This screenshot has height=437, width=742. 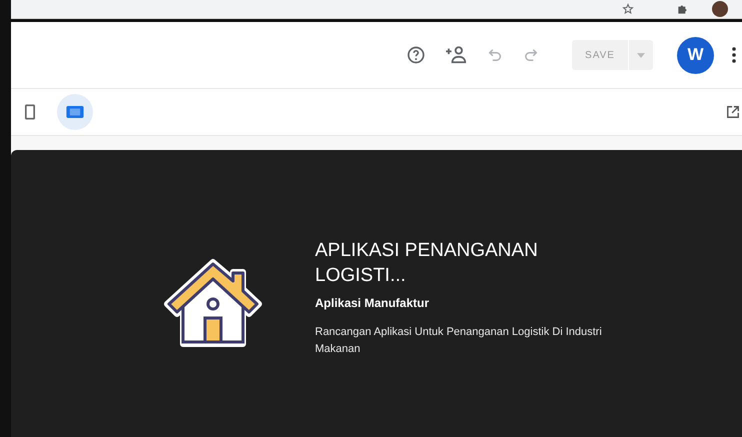 I want to click on phone-icon, so click(x=30, y=112).